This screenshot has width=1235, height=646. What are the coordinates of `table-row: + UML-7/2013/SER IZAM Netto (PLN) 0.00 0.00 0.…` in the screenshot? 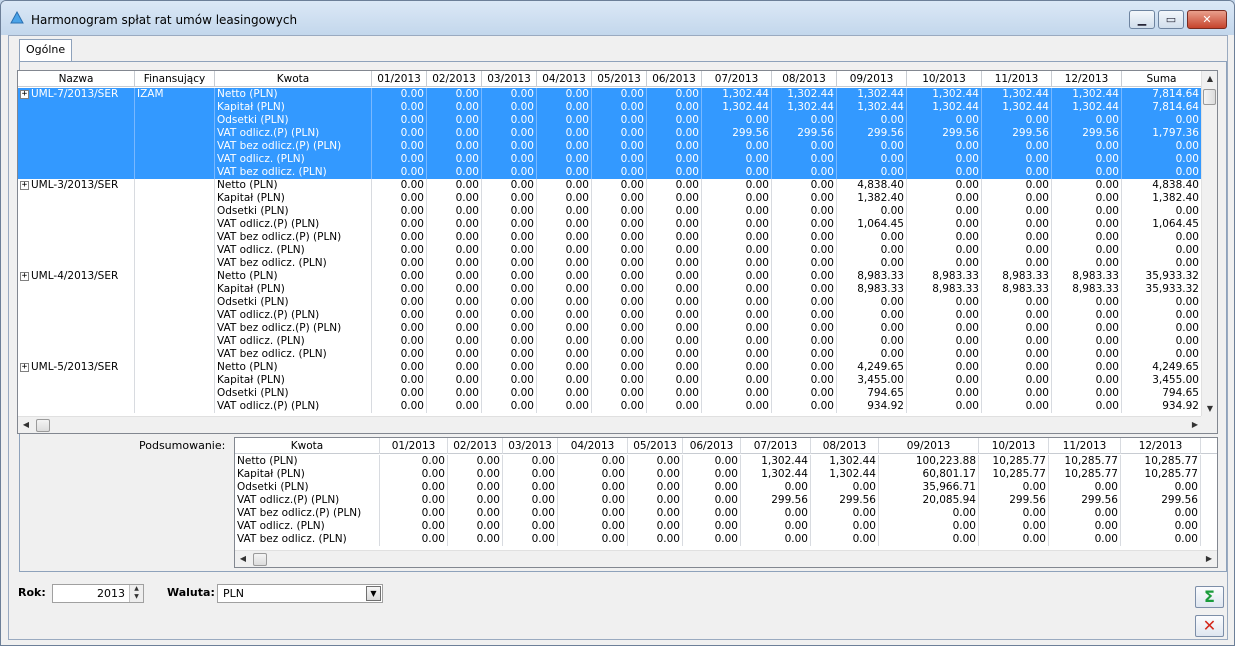 It's located at (610, 94).